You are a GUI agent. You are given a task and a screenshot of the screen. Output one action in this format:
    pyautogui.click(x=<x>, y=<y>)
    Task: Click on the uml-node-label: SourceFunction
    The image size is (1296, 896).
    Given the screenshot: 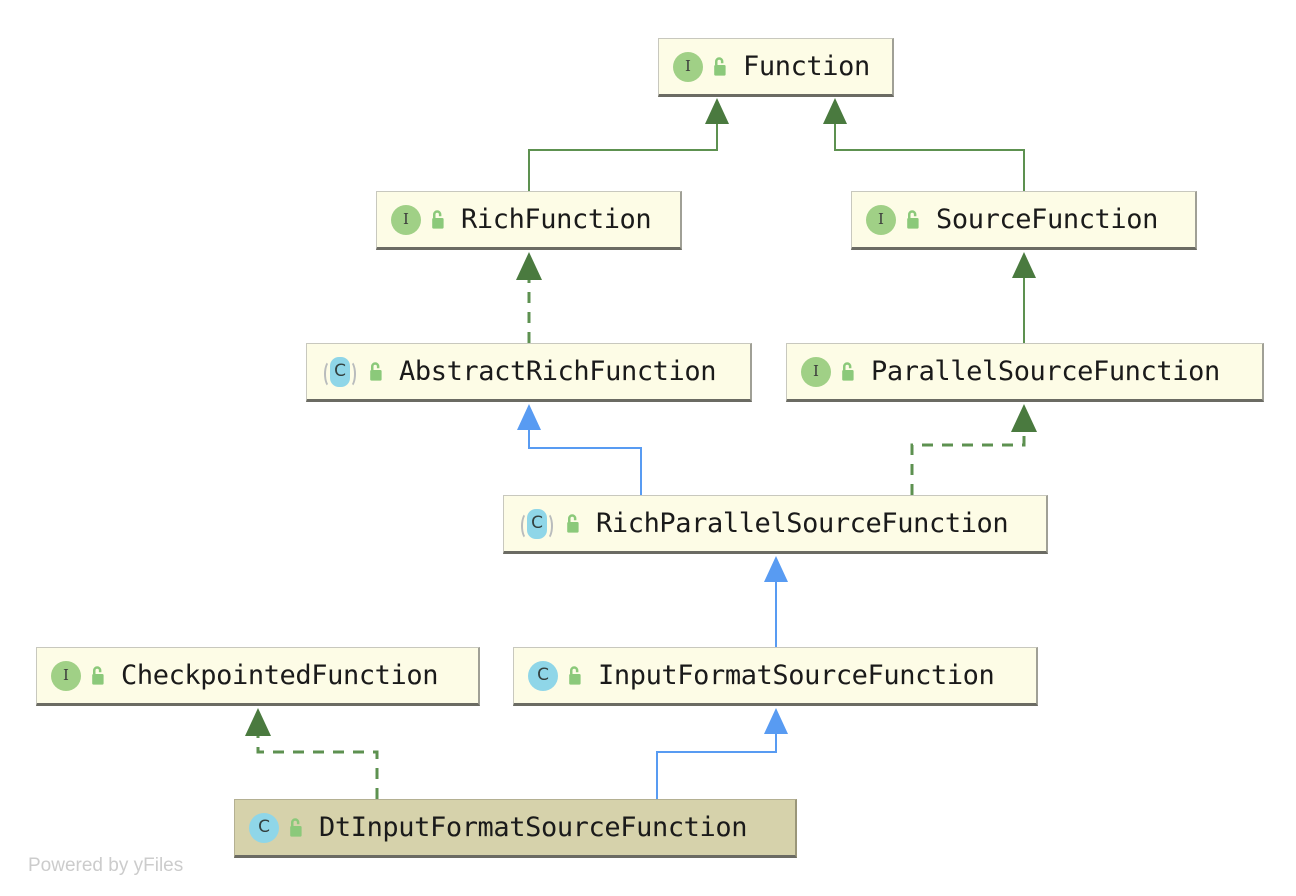 What is the action you would take?
    pyautogui.click(x=1047, y=219)
    